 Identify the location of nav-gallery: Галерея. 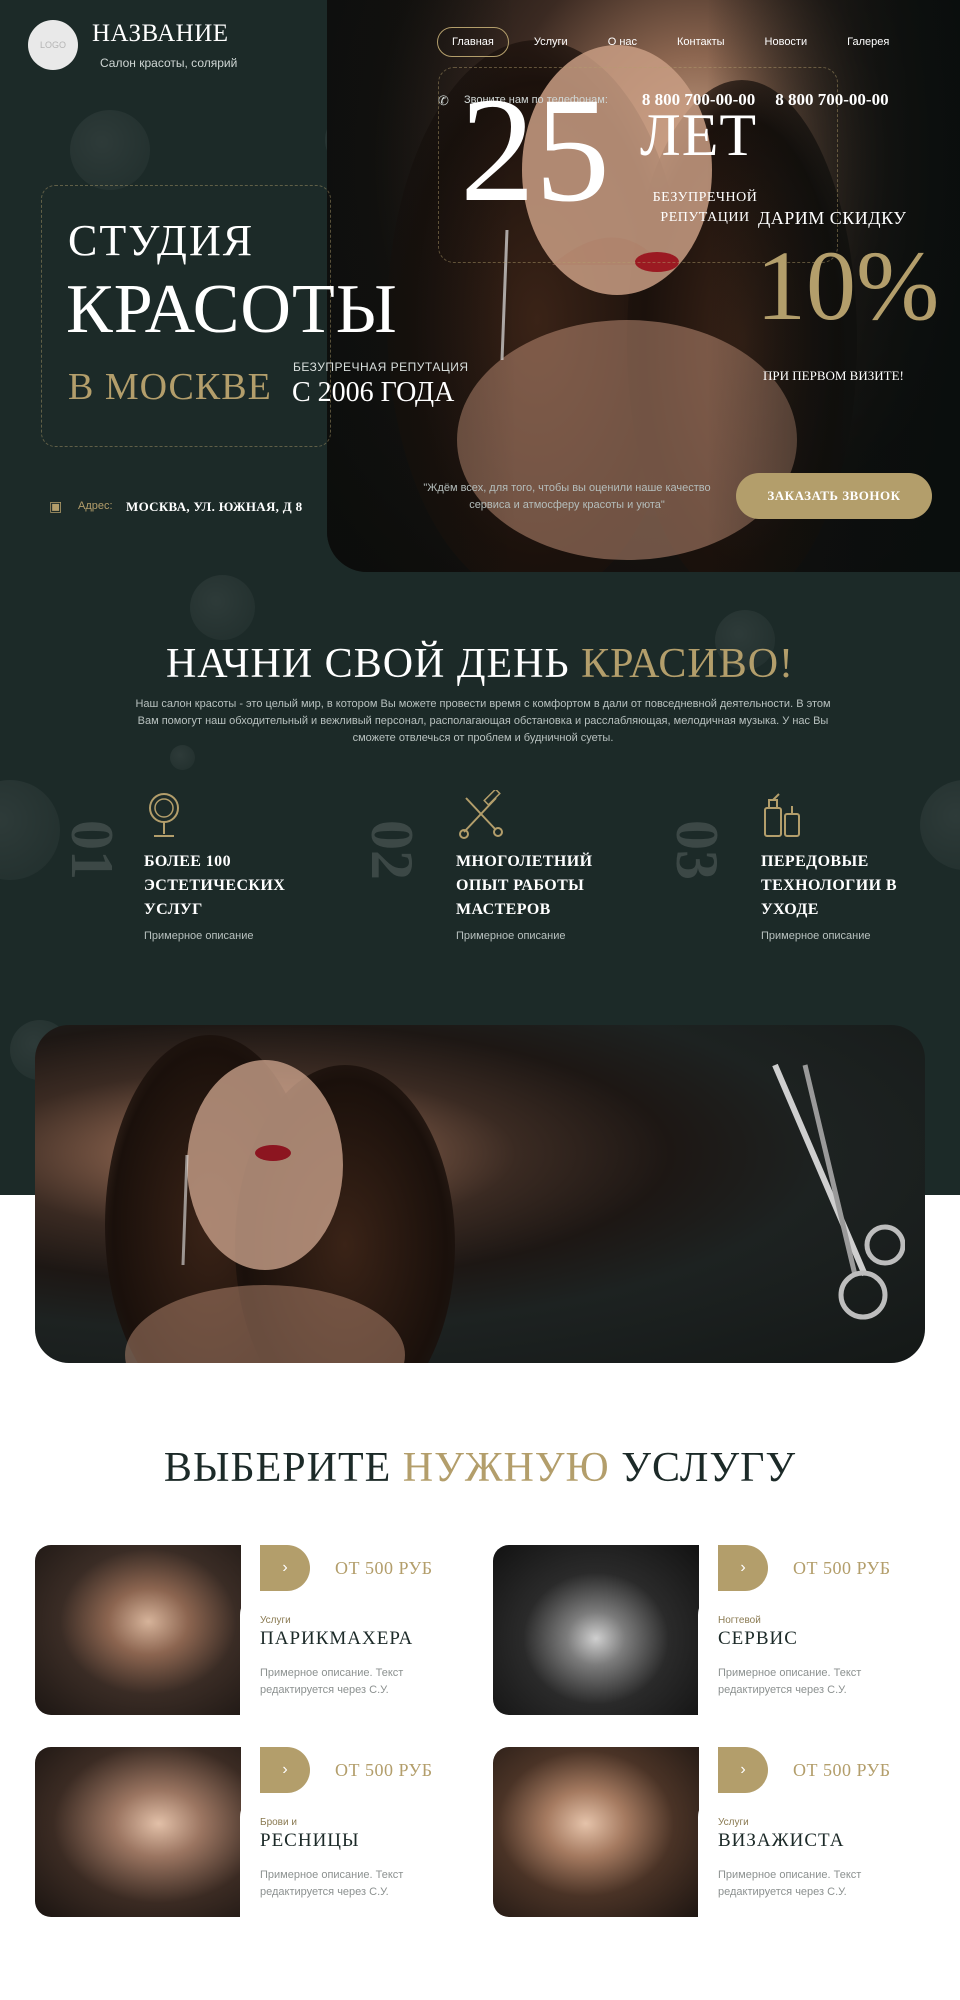
(868, 42).